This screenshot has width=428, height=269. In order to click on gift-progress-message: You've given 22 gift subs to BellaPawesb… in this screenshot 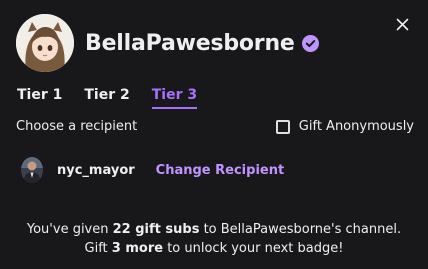, I will do `click(214, 239)`.